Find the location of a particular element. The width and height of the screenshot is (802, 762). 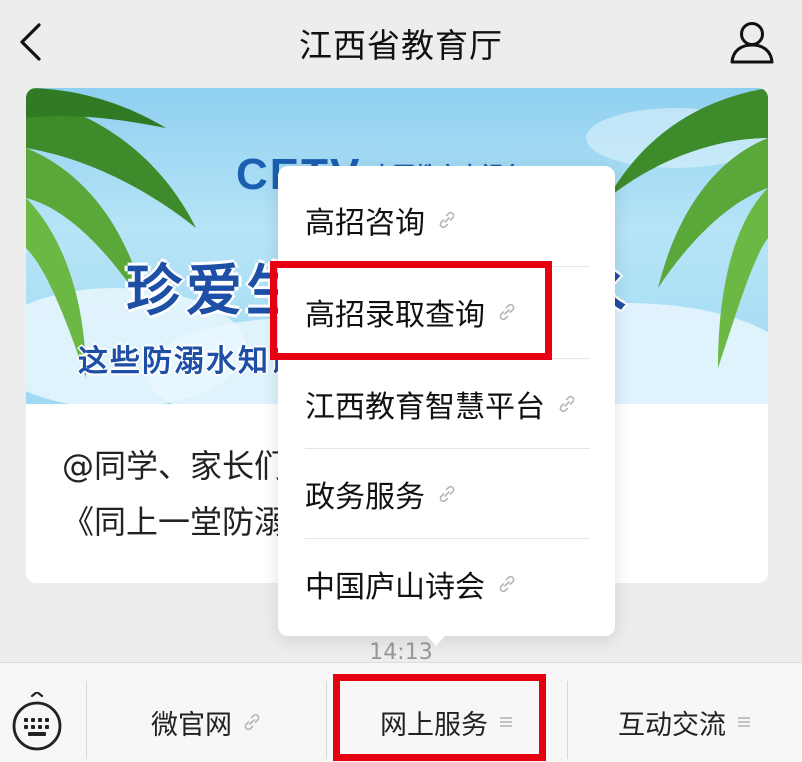

menu-item-label: 江西教育智慧平台 is located at coordinates (425, 407).